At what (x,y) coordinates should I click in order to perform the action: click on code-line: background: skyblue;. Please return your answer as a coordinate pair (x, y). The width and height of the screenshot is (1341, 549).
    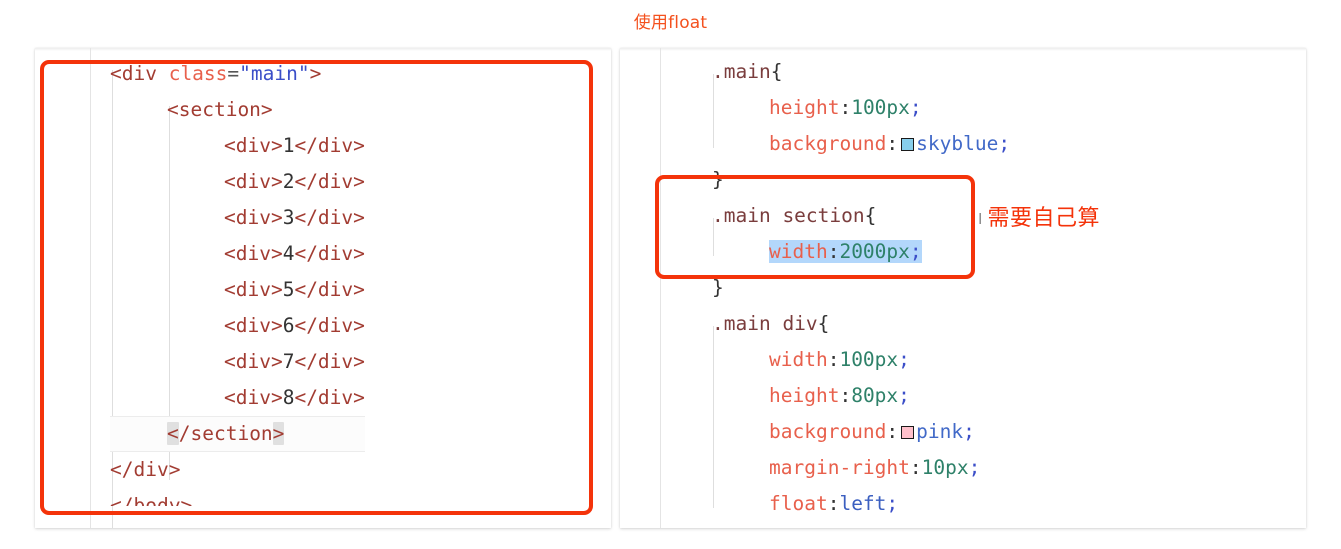
    Looking at the image, I should click on (861, 144).